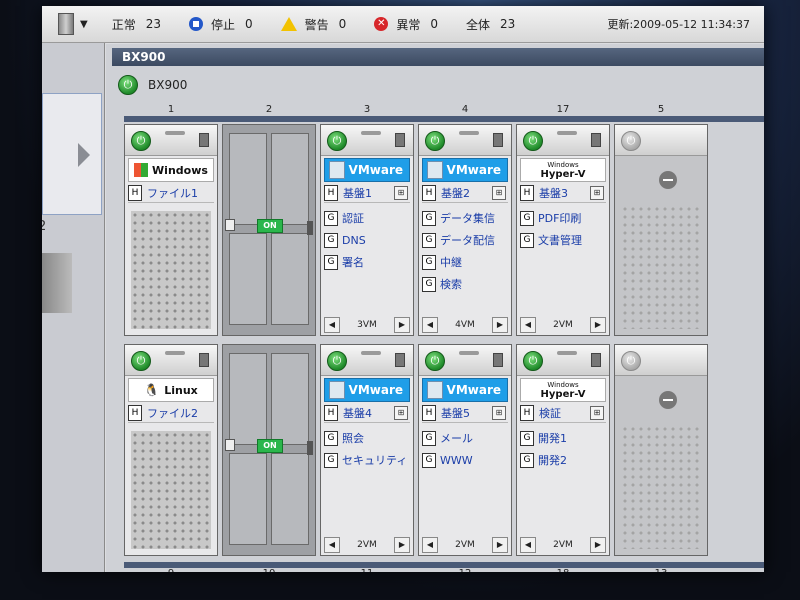 This screenshot has height=600, width=800. Describe the element at coordinates (563, 438) in the screenshot. I see `vm-item: G 開発1` at that location.